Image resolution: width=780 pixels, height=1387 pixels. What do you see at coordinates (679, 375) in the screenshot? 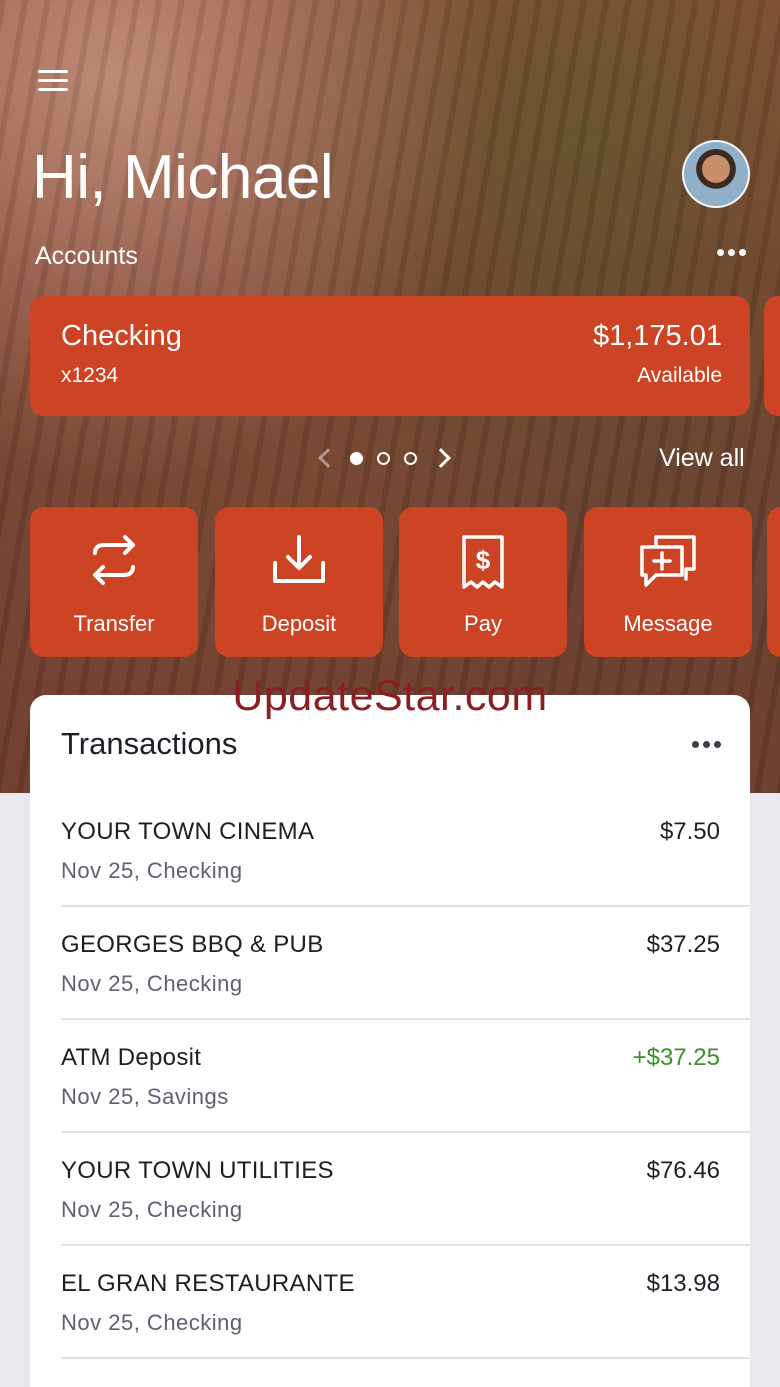
I see `account-balance-label: Available` at bounding box center [679, 375].